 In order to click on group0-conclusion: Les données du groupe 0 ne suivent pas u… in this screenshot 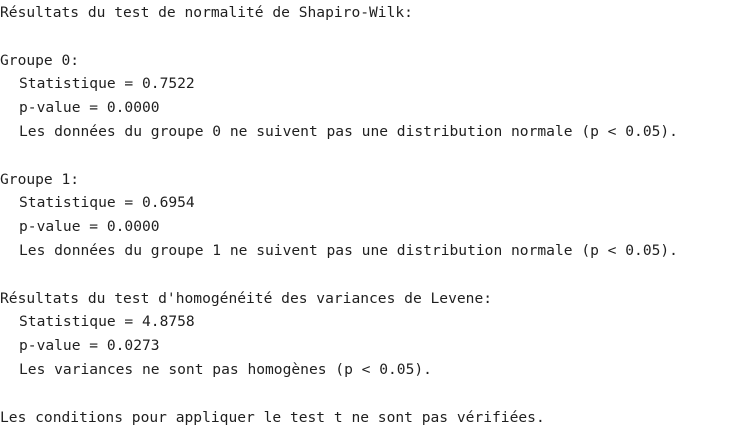, I will do `click(348, 131)`.